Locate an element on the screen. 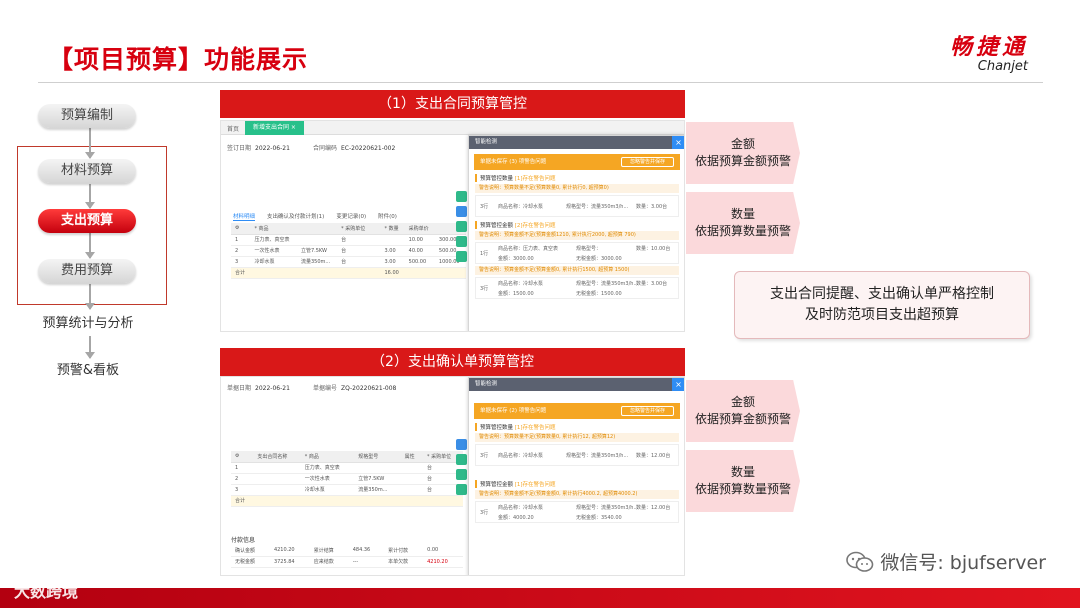 The height and width of the screenshot is (608, 1080). summary-note: 支出合同提醒、支出确认单严格控制 及时防范项目支出超预算 is located at coordinates (882, 305).